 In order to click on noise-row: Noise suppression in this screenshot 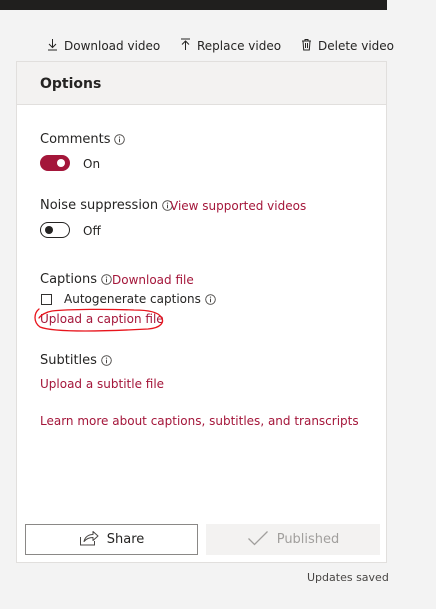, I will do `click(106, 205)`.